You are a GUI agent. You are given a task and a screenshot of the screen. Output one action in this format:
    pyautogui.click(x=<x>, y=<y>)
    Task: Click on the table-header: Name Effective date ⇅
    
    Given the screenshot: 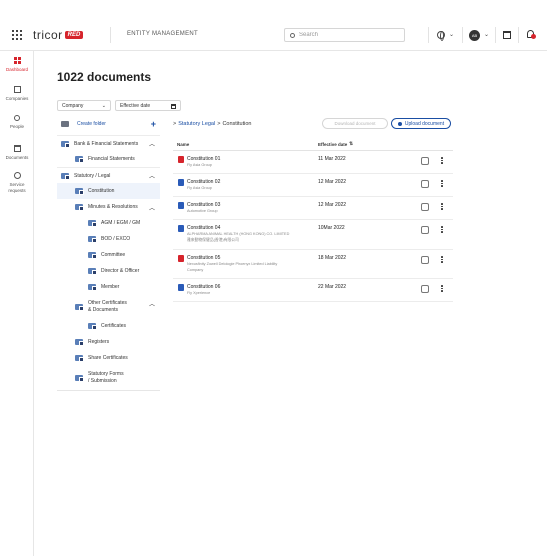 What is the action you would take?
    pyautogui.click(x=313, y=145)
    